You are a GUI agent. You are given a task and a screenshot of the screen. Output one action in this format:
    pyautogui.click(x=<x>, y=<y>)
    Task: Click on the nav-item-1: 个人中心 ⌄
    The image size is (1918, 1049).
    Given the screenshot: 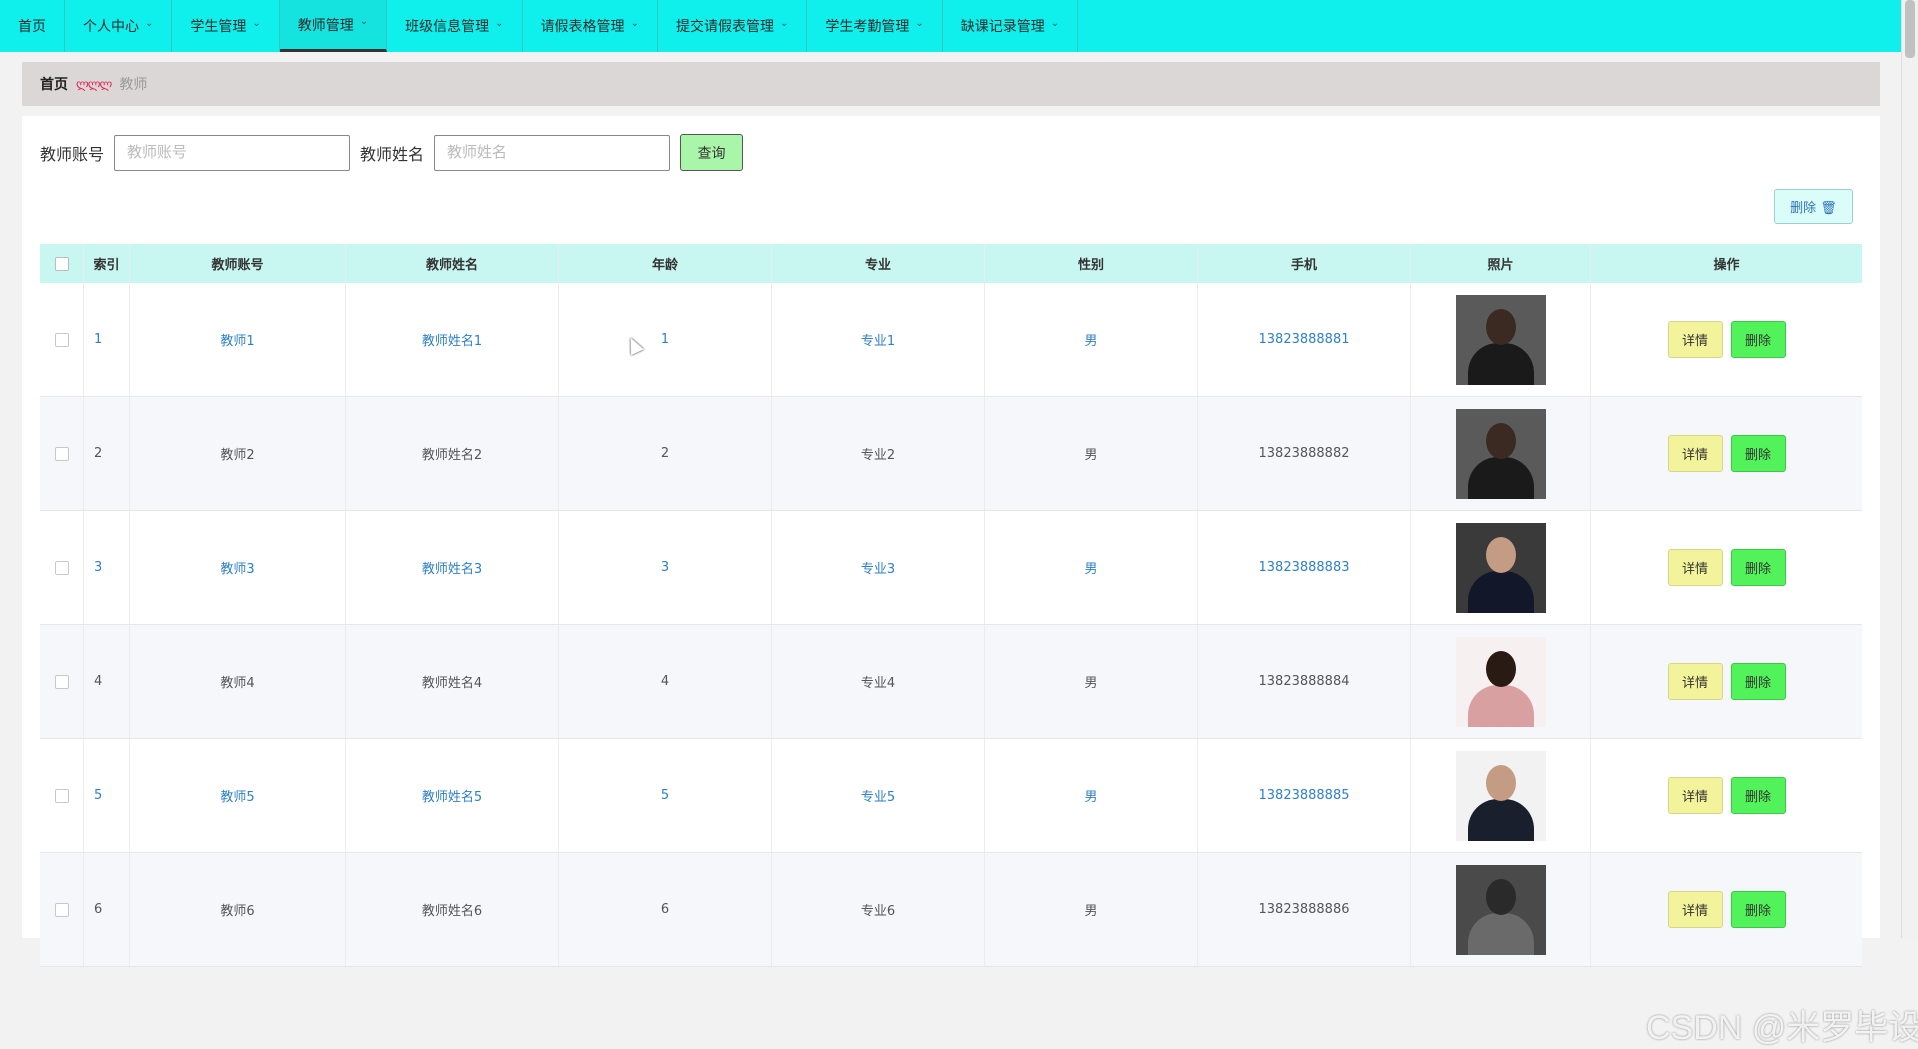 What is the action you would take?
    pyautogui.click(x=119, y=26)
    